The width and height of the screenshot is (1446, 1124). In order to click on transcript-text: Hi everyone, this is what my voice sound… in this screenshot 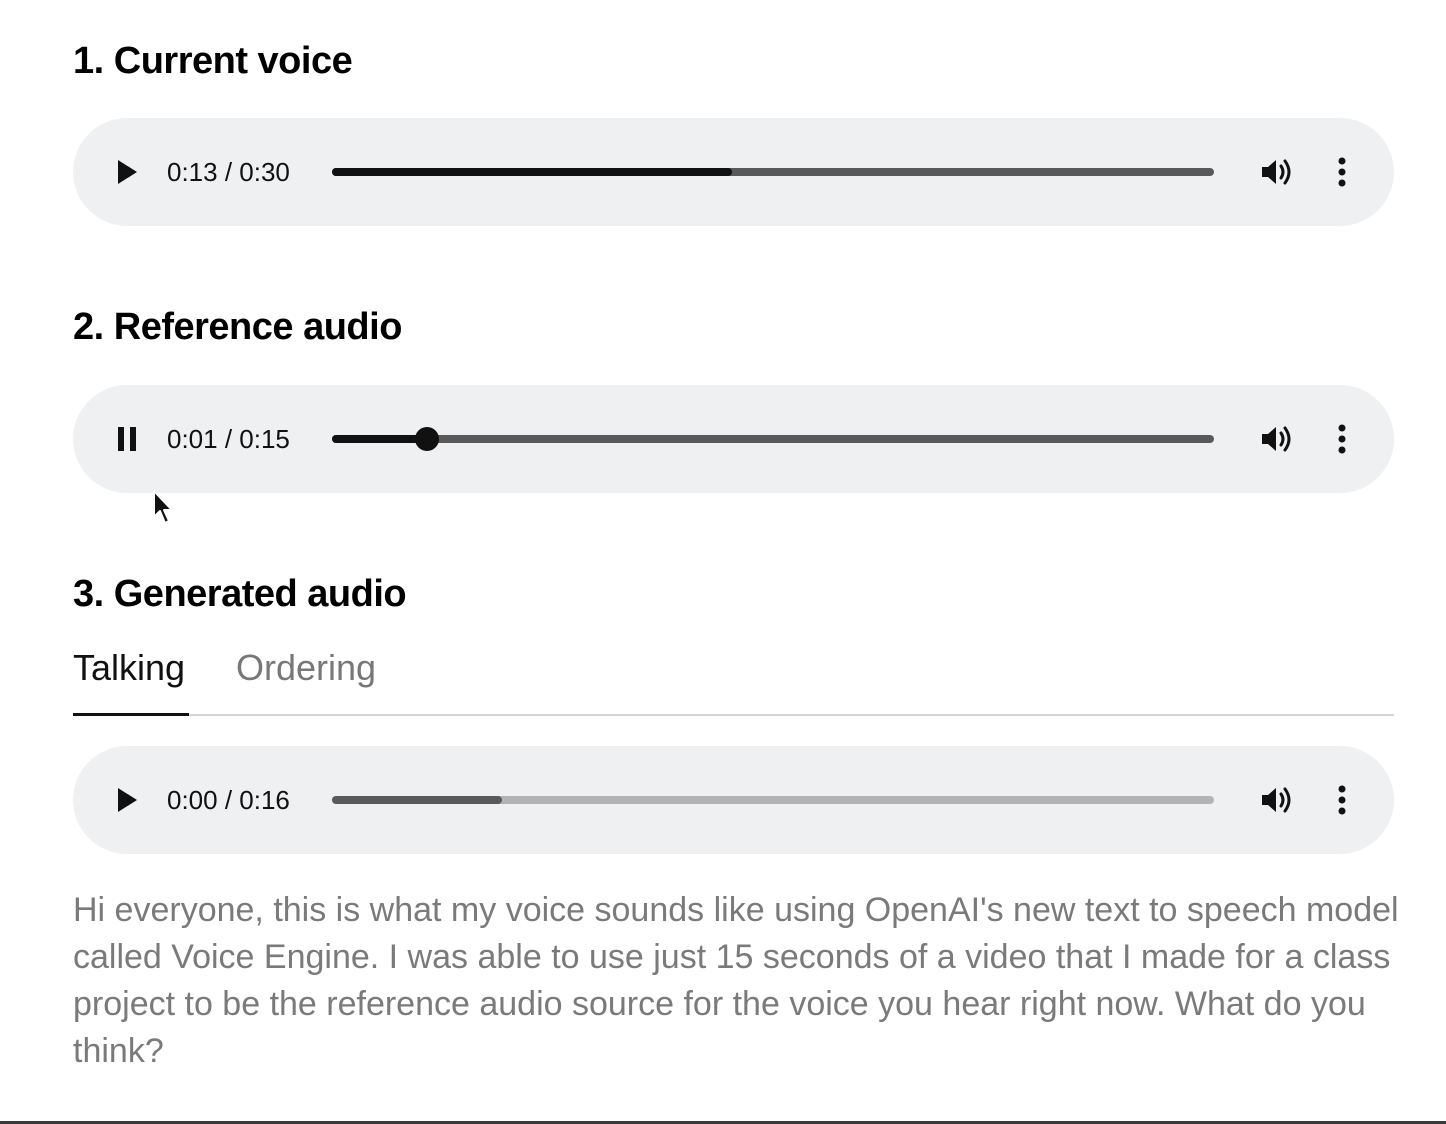, I will do `click(736, 980)`.